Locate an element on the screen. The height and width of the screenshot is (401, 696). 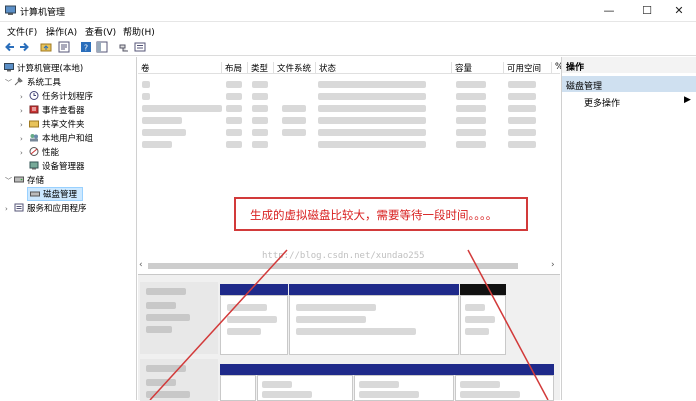
minimize-button: — is located at coordinates (609, 11).